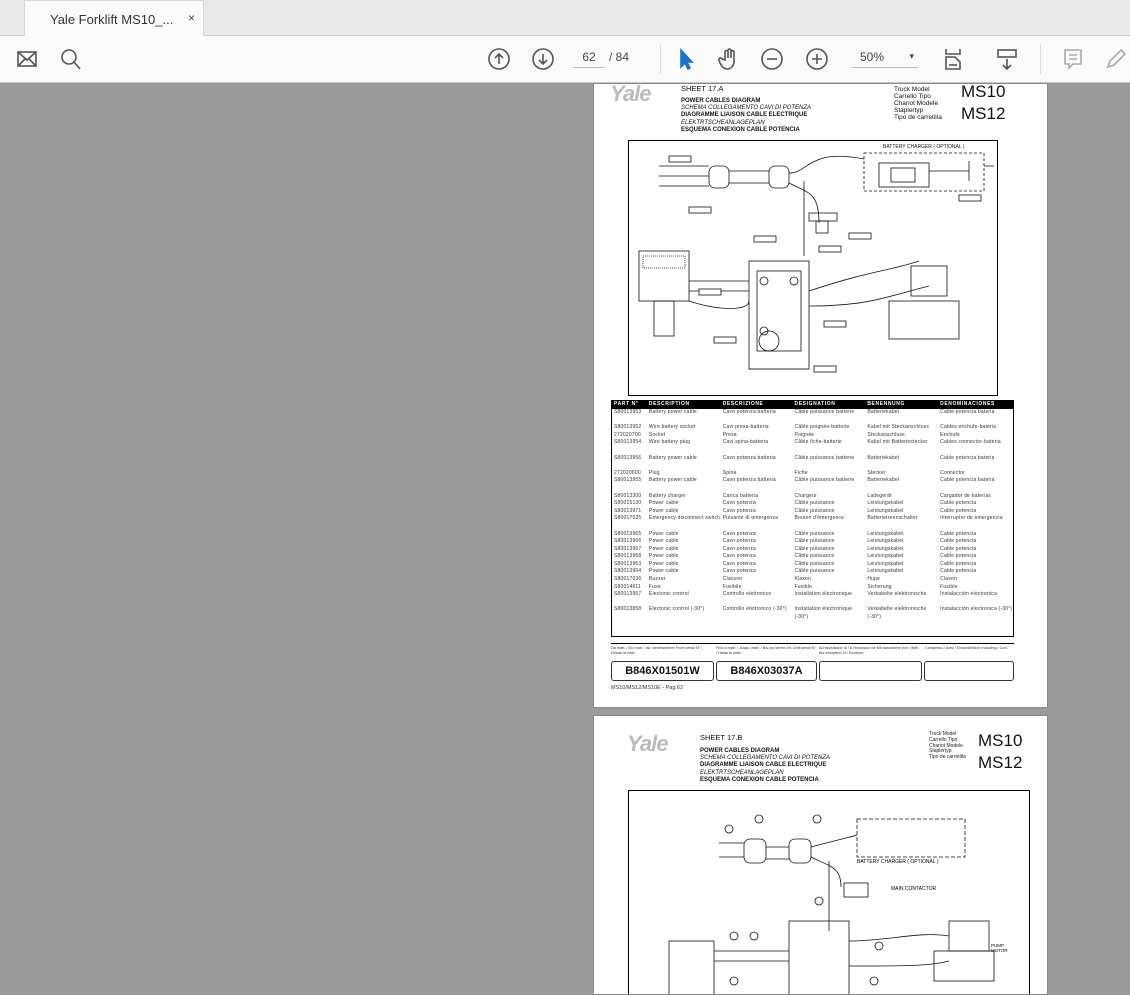  What do you see at coordinates (967, 457) in the screenshot?
I see `table-cell: Cable potencia bateria` at bounding box center [967, 457].